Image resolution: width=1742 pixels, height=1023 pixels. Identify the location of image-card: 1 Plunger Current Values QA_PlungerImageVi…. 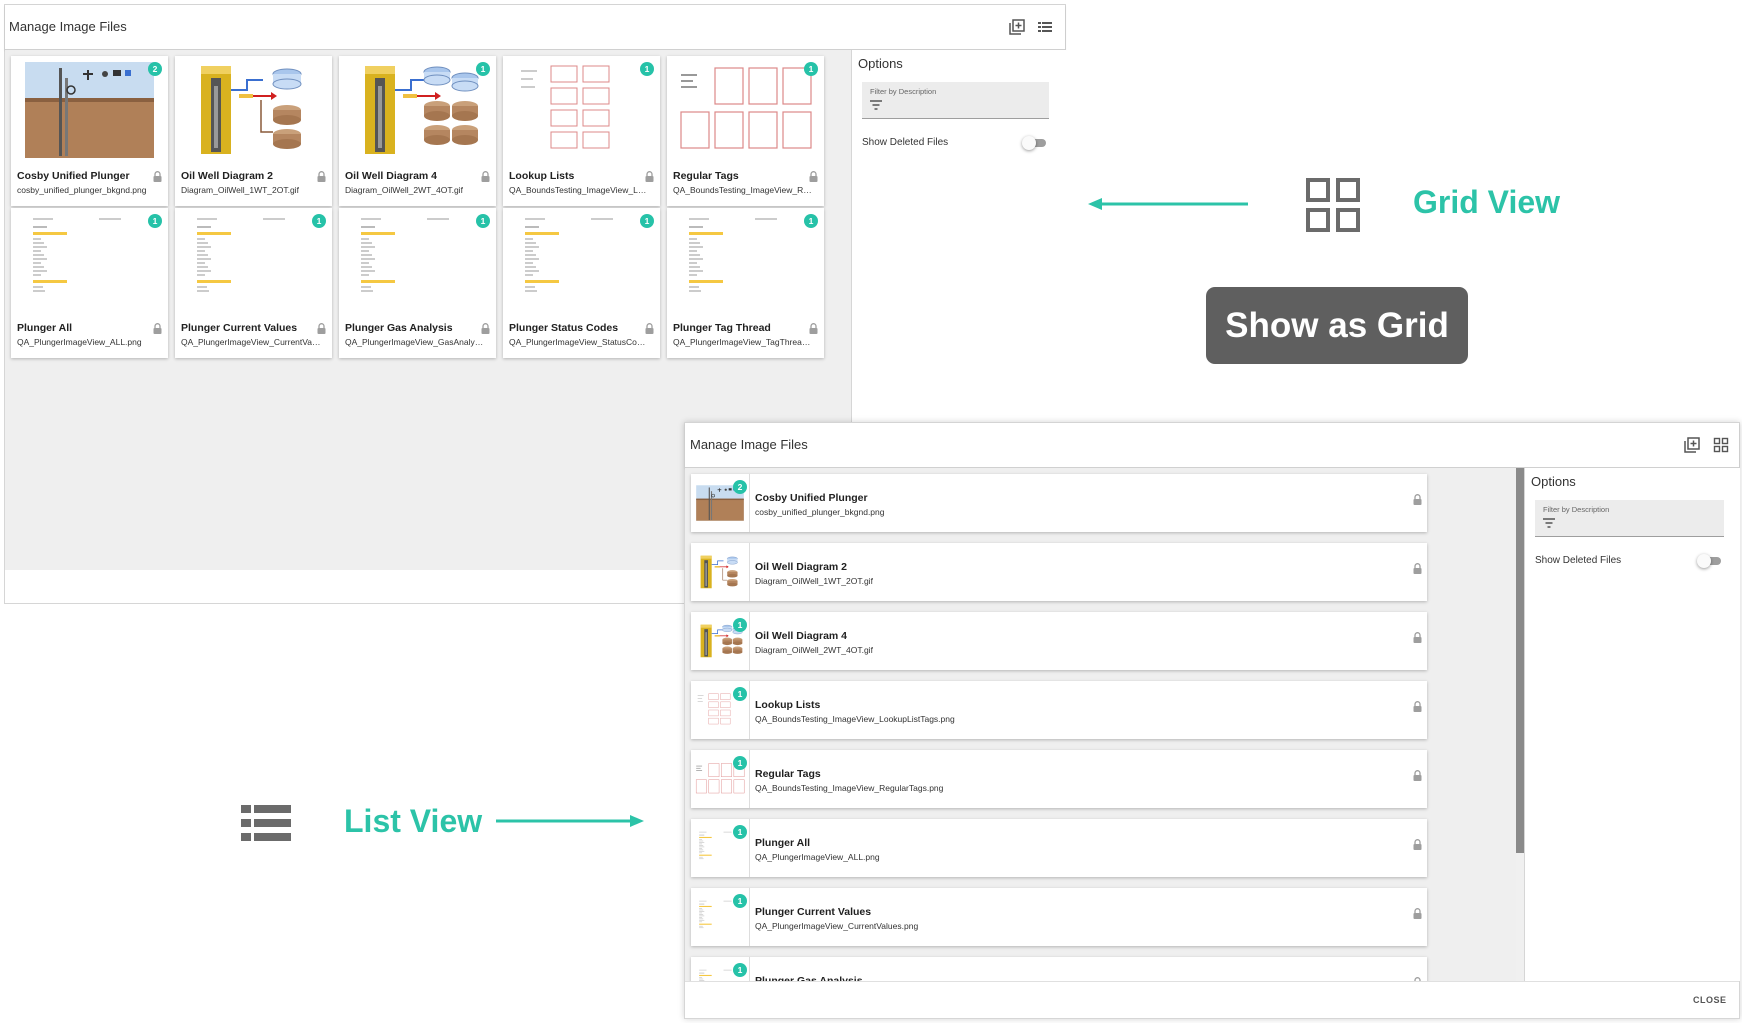
(253, 283).